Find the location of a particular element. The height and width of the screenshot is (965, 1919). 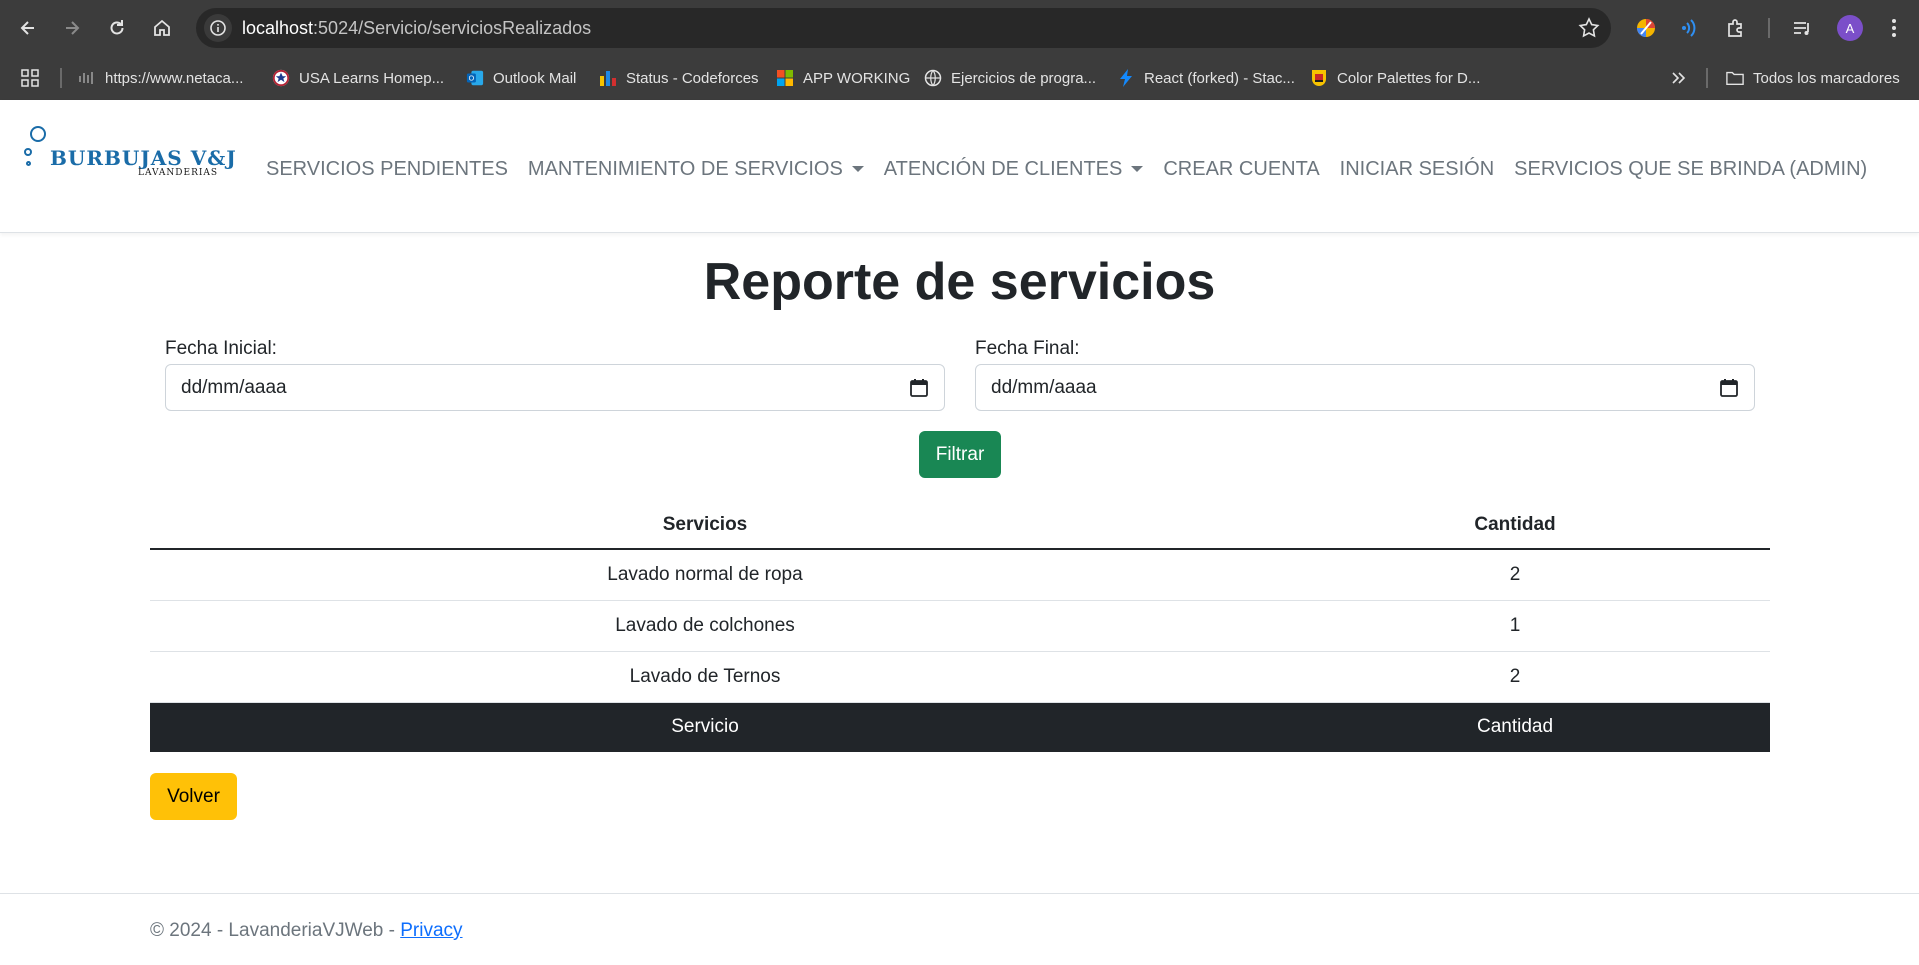

back-arrow-icon is located at coordinates (28, 28).